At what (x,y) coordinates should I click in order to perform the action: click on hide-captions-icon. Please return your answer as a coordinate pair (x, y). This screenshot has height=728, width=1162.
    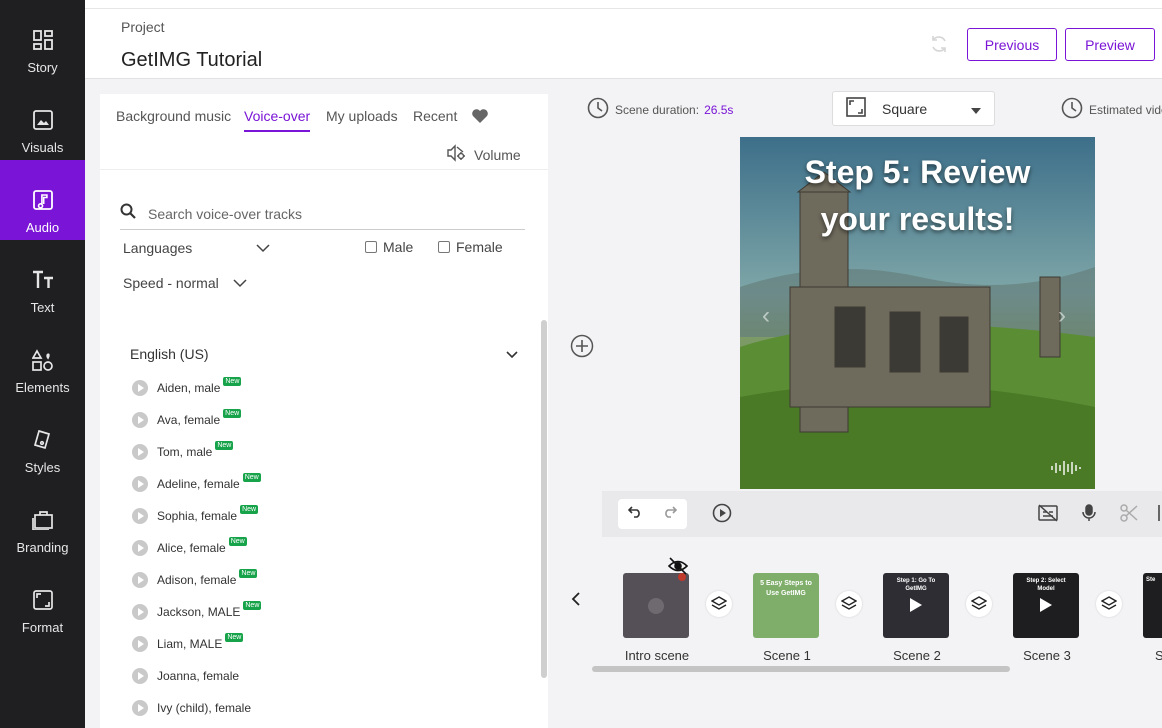
    Looking at the image, I should click on (1048, 515).